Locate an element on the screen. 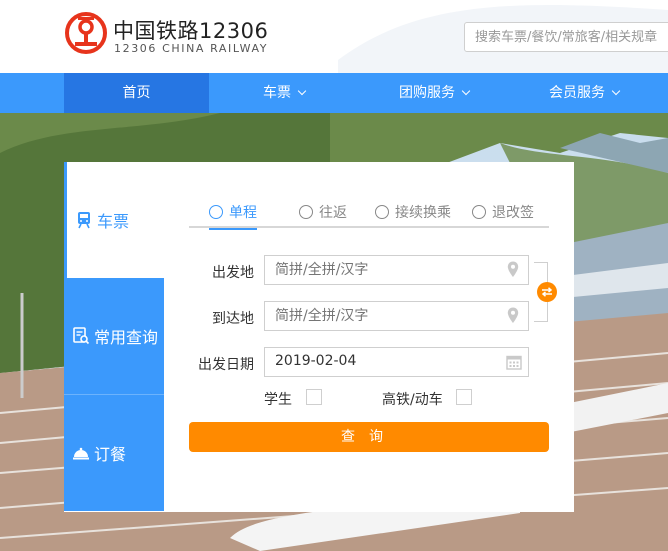 This screenshot has width=668, height=551. train-icon is located at coordinates (84, 220).